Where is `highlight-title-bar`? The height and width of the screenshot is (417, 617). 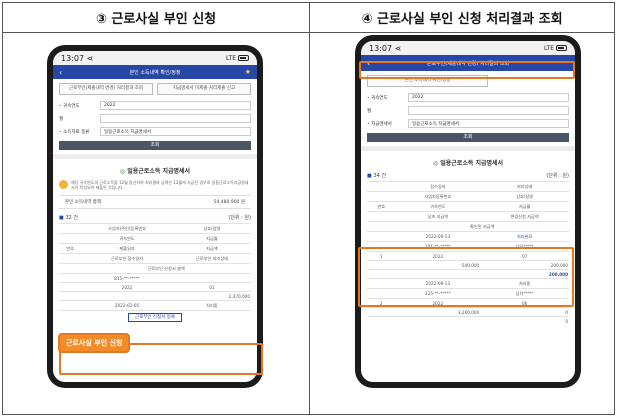
highlight-title-bar is located at coordinates (467, 70).